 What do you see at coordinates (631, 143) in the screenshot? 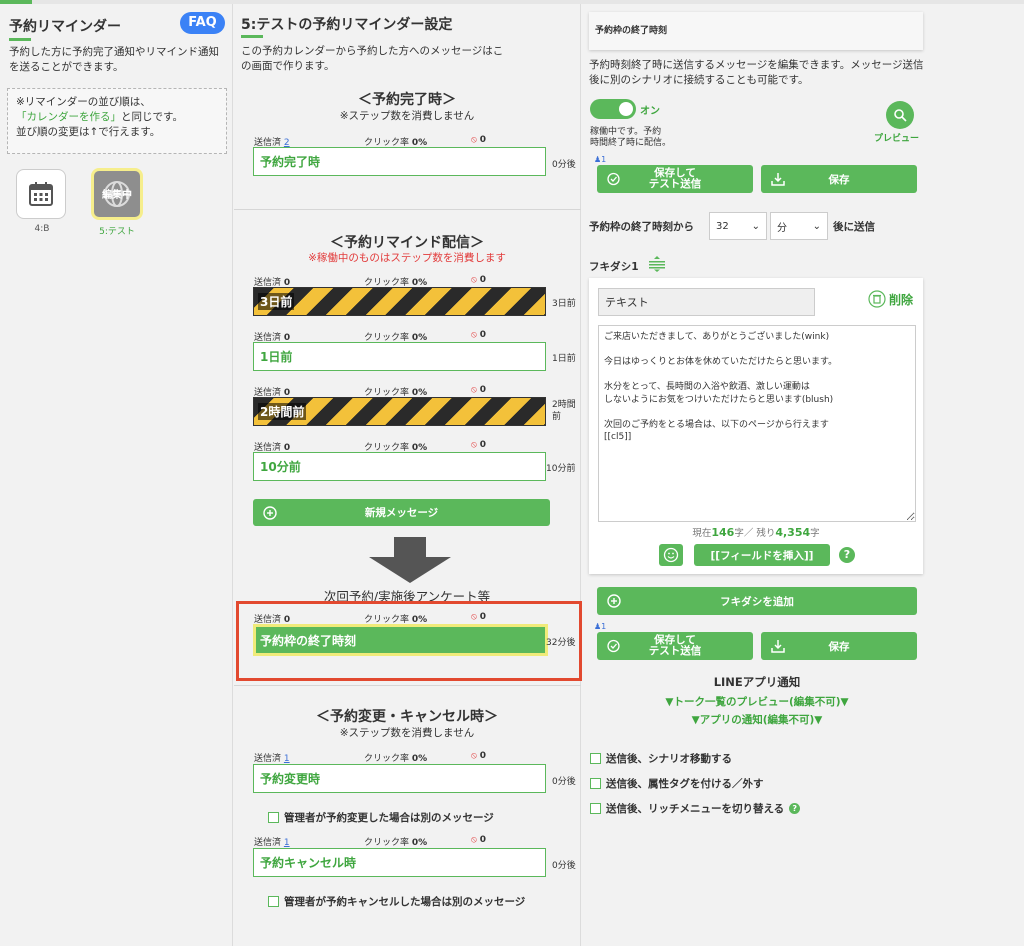
I see `status-line2: 時間終了時に配信。` at bounding box center [631, 143].